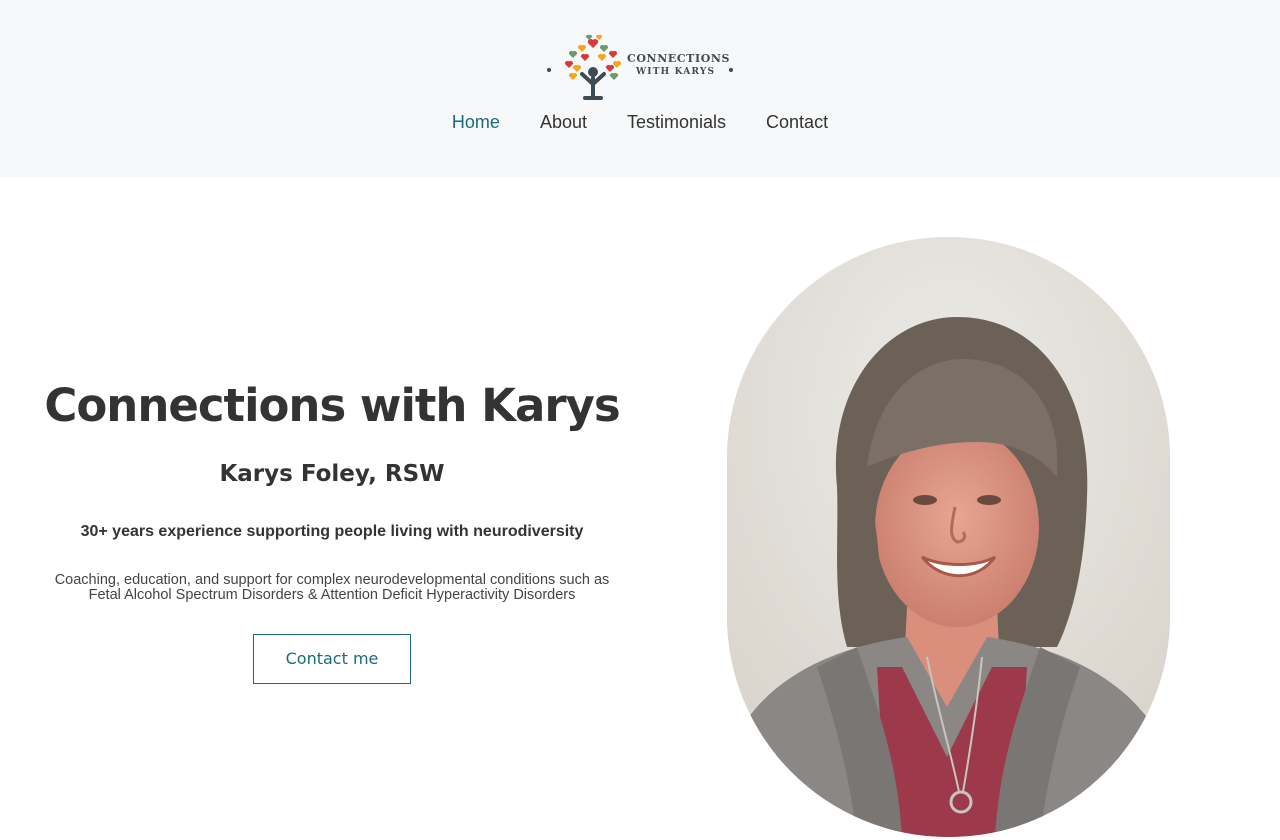 The image size is (1280, 840). Describe the element at coordinates (563, 122) in the screenshot. I see `nav-item-about: About` at that location.